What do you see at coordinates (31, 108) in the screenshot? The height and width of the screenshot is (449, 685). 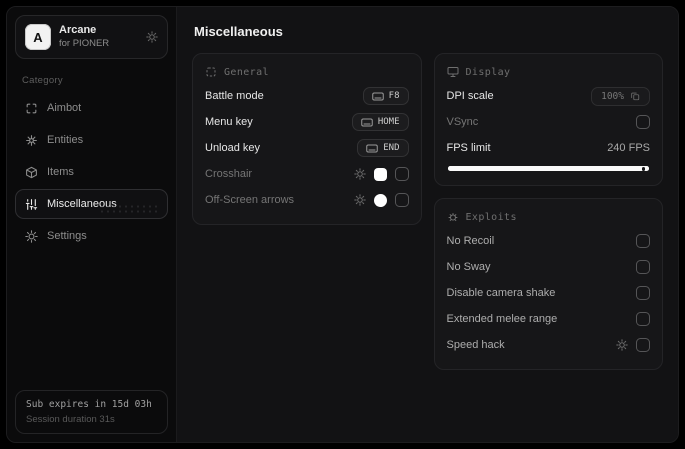 I see `scan-icon` at bounding box center [31, 108].